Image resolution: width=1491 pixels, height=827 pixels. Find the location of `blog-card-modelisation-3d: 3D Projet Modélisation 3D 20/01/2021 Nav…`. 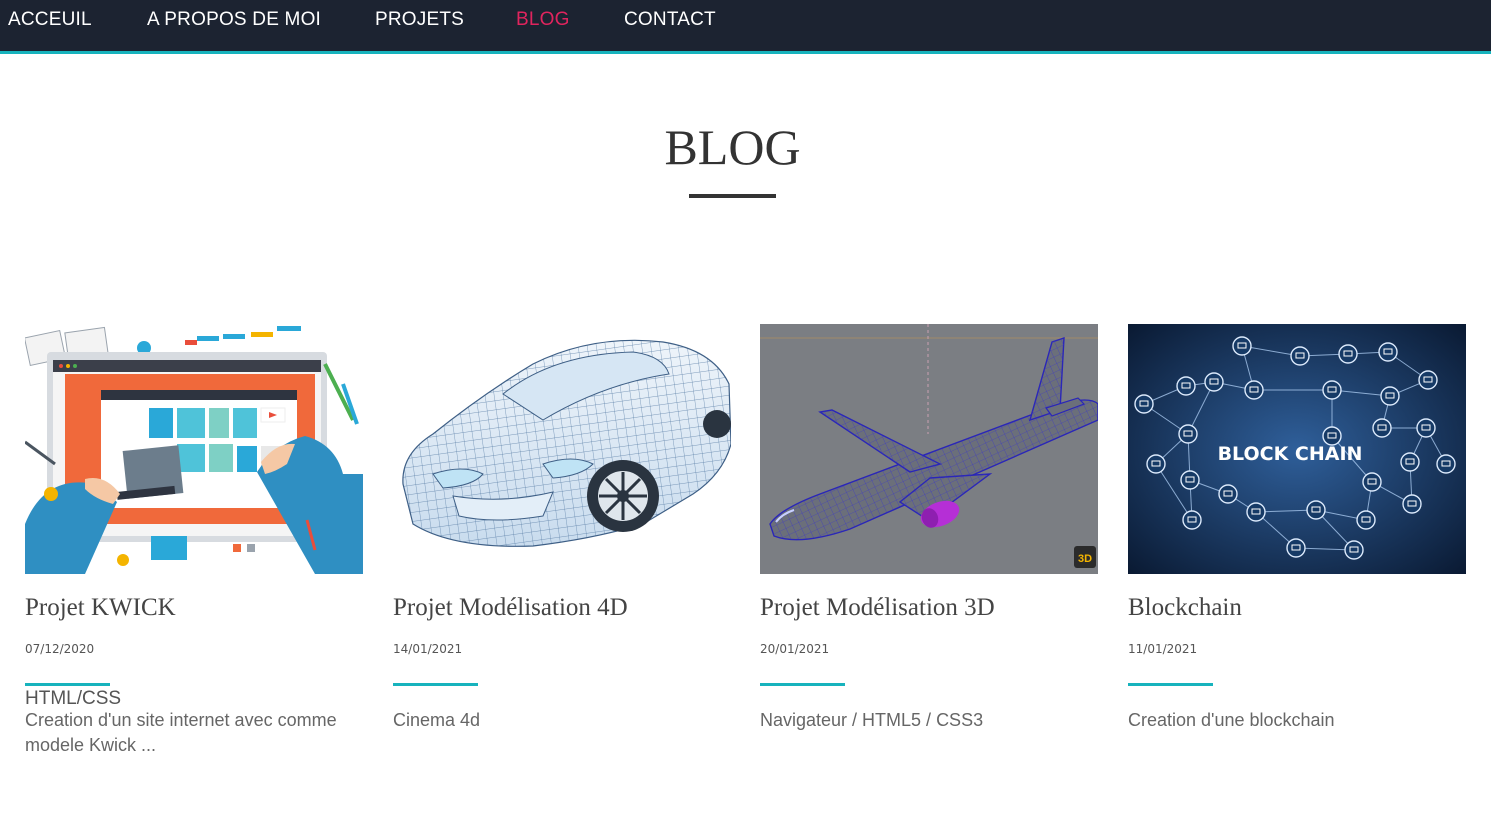

blog-card-modelisation-3d: 3D Projet Modélisation 3D 20/01/2021 Nav… is located at coordinates (929, 527).